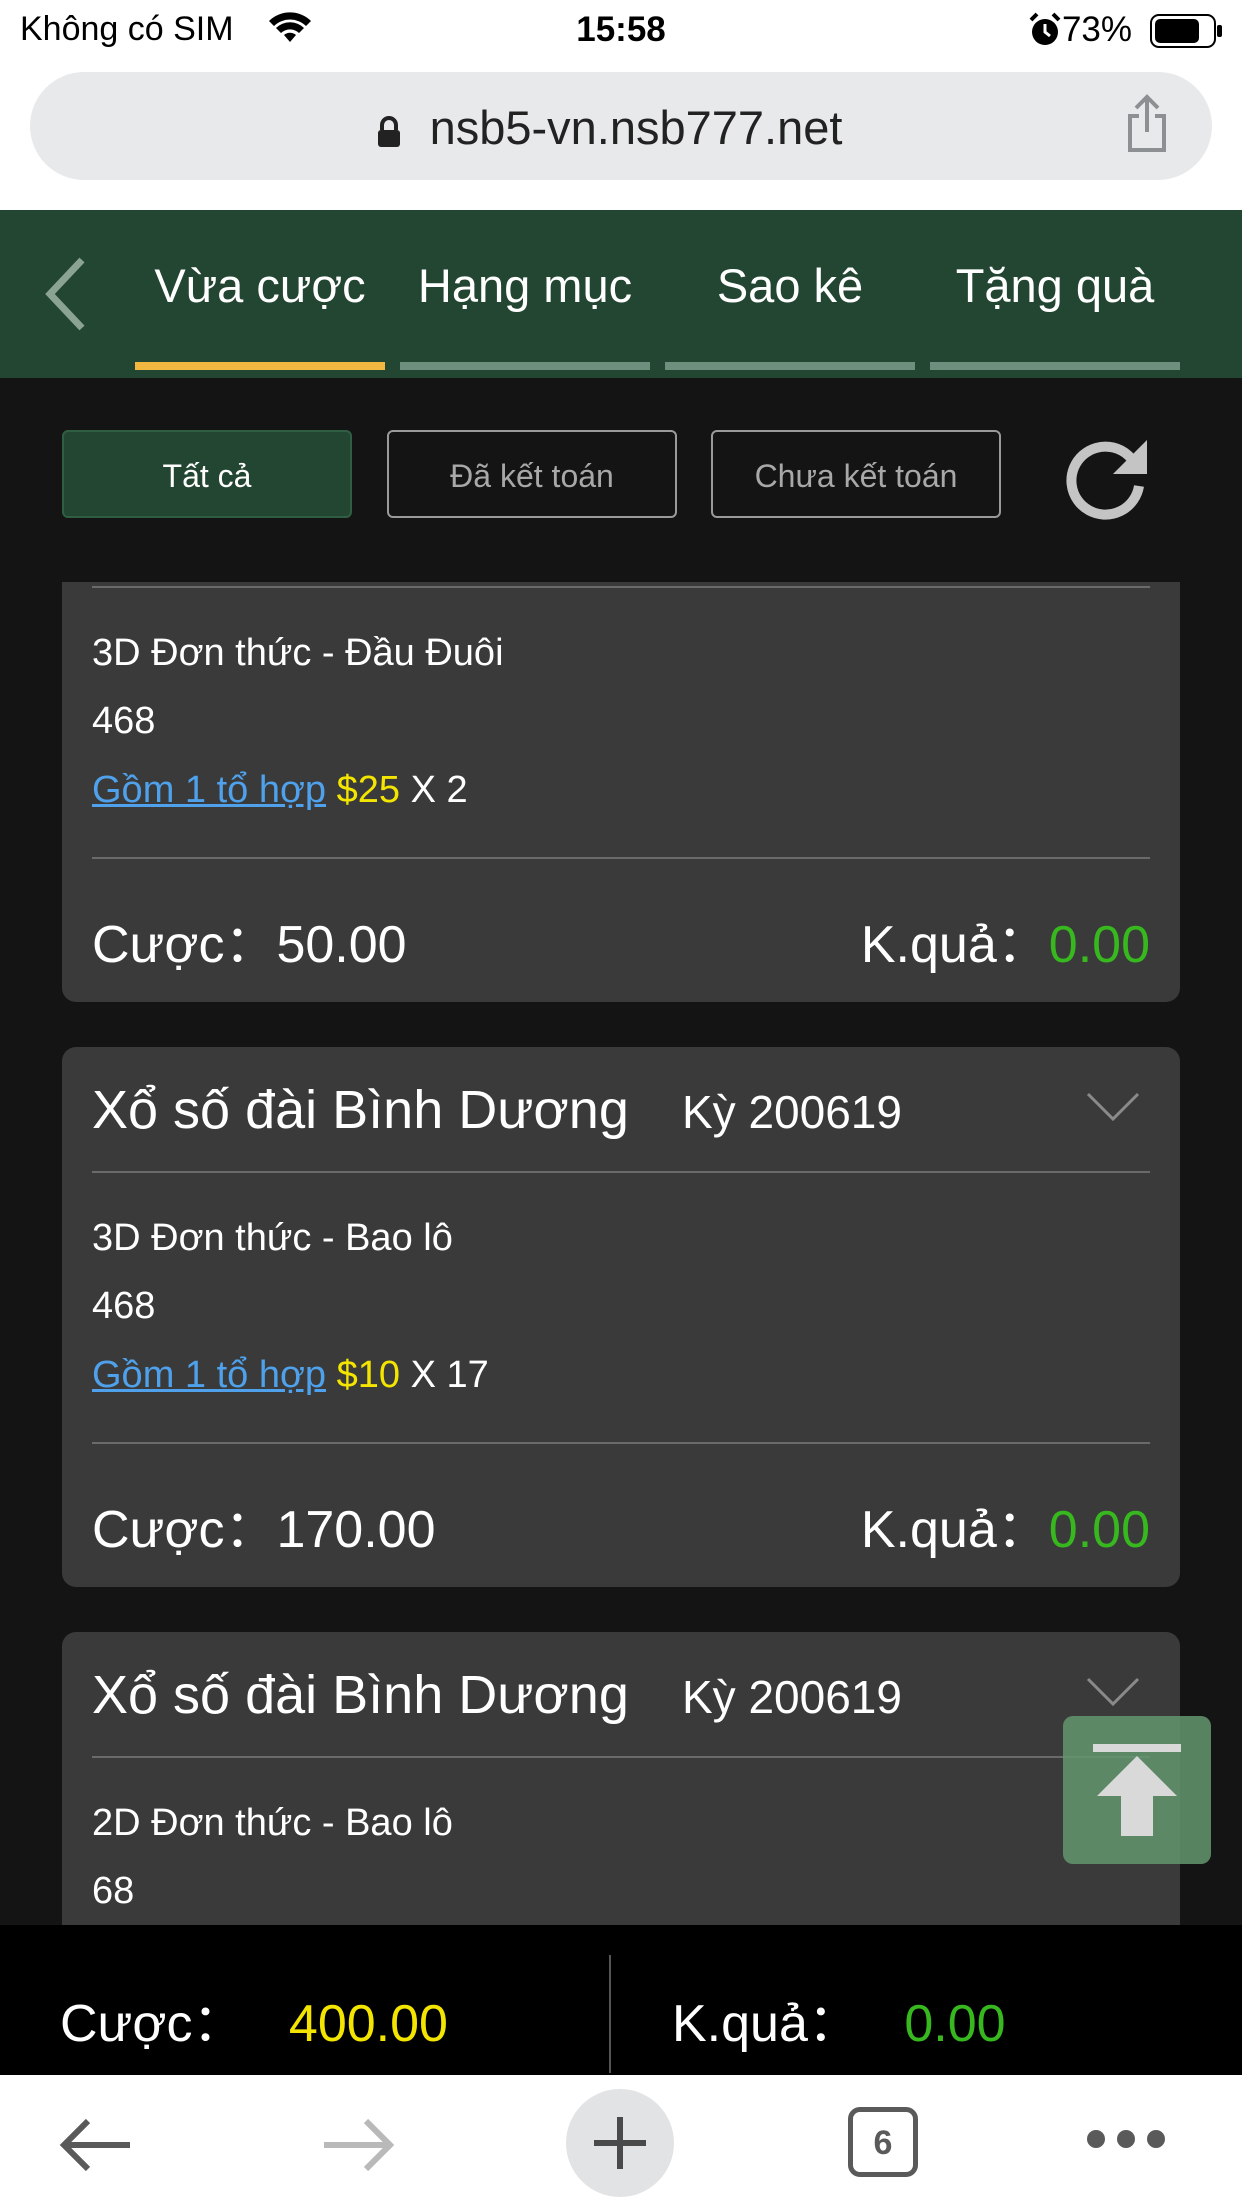 The height and width of the screenshot is (2208, 1242). Describe the element at coordinates (207, 474) in the screenshot. I see `filter-all-button: Tất cả` at that location.